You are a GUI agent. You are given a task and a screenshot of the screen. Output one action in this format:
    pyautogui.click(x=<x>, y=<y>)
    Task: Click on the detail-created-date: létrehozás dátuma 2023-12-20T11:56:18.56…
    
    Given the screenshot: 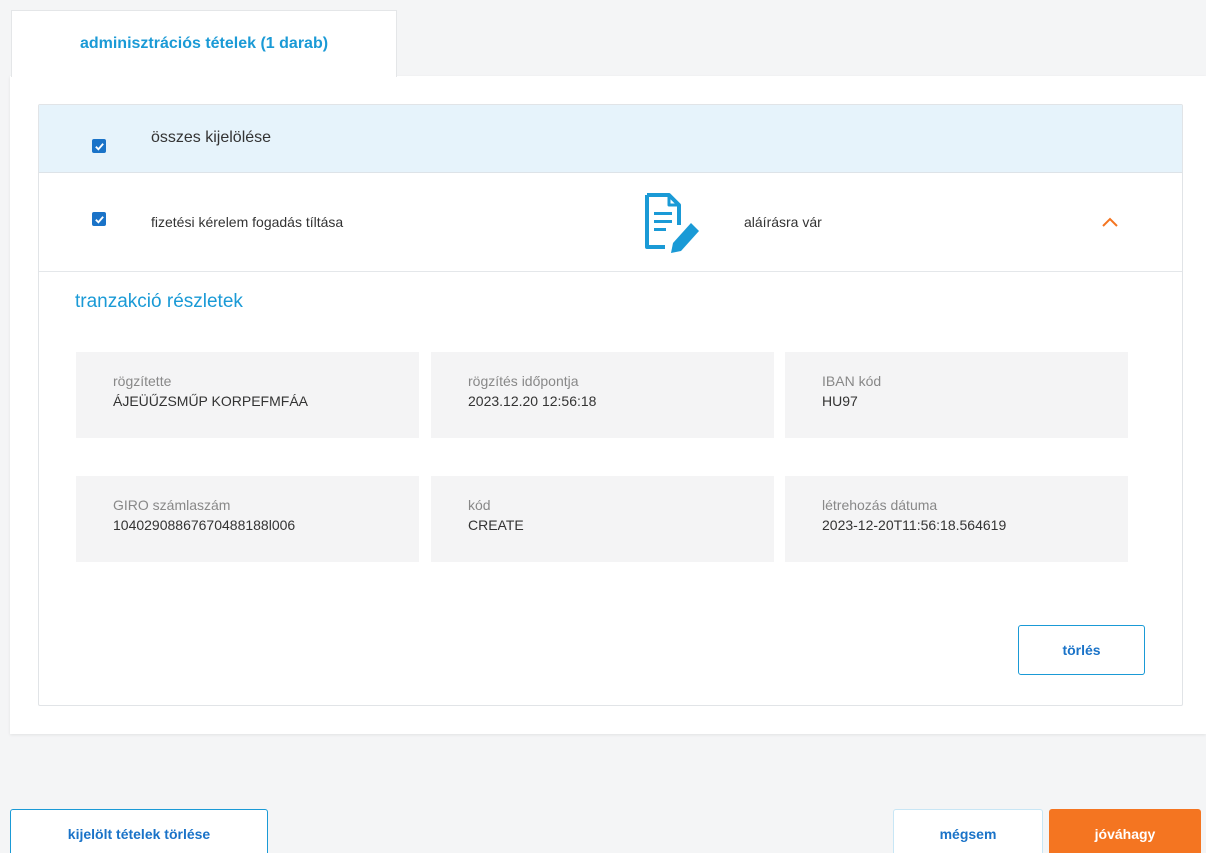 What is the action you would take?
    pyautogui.click(x=956, y=519)
    